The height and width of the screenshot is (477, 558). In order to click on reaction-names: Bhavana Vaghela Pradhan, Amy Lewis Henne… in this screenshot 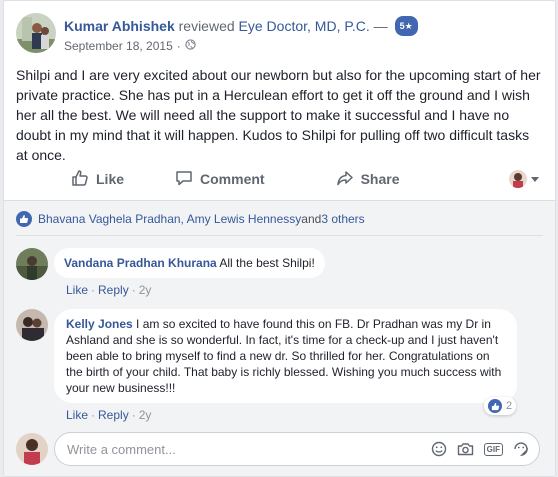, I will do `click(169, 219)`.